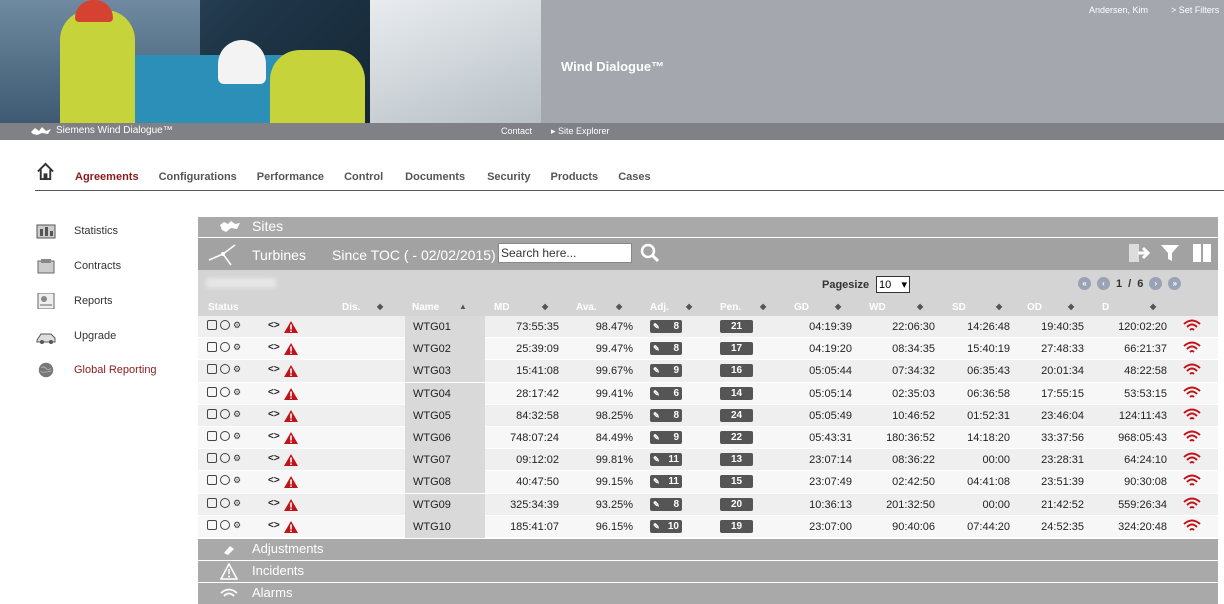 The image size is (1224, 604). I want to click on turbine-name: WTG01, so click(445, 327).